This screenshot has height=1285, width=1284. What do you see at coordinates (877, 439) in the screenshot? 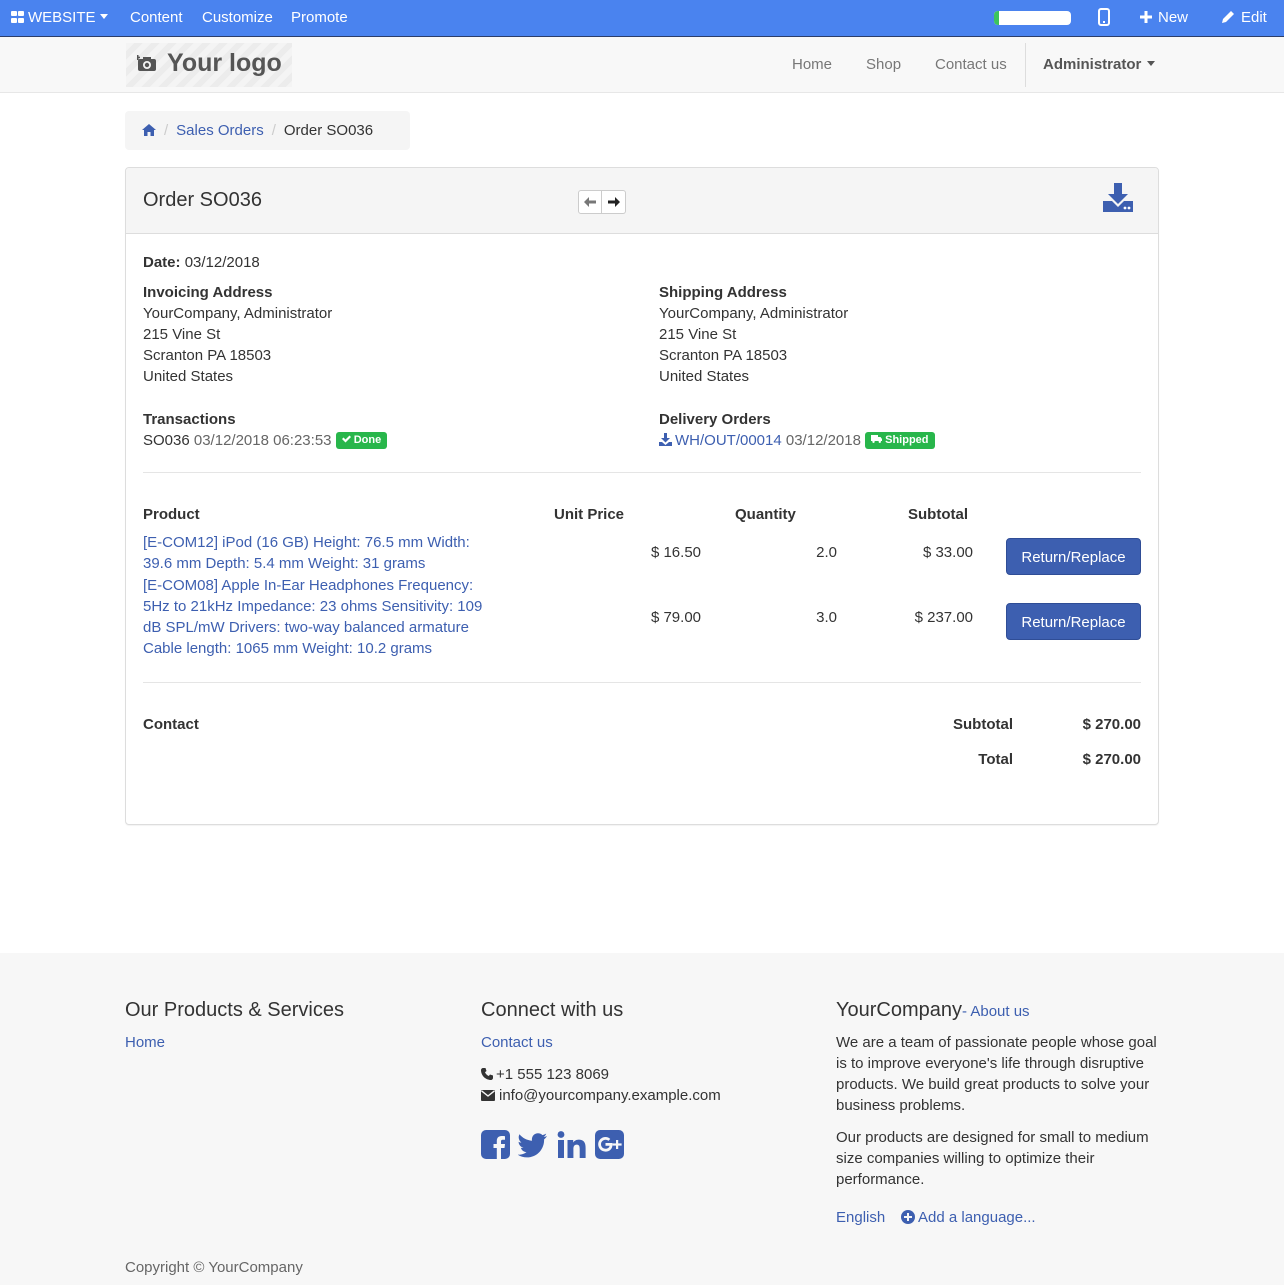
I see `truck-icon` at bounding box center [877, 439].